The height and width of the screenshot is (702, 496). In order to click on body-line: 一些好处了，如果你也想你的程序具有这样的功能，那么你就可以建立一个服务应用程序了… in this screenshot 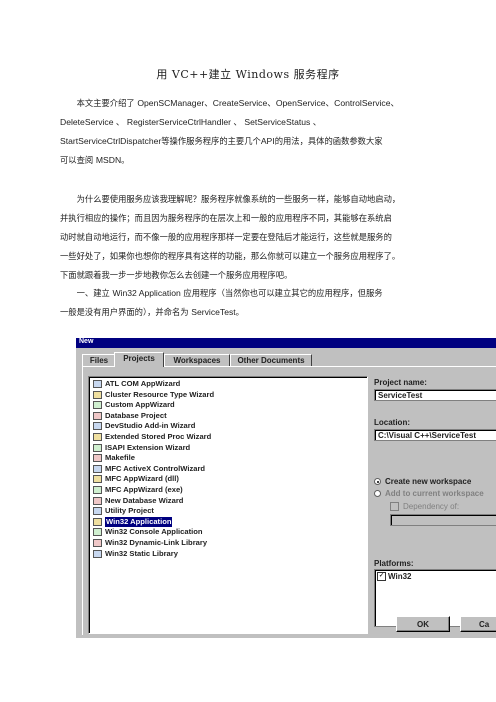, I will do `click(230, 256)`.